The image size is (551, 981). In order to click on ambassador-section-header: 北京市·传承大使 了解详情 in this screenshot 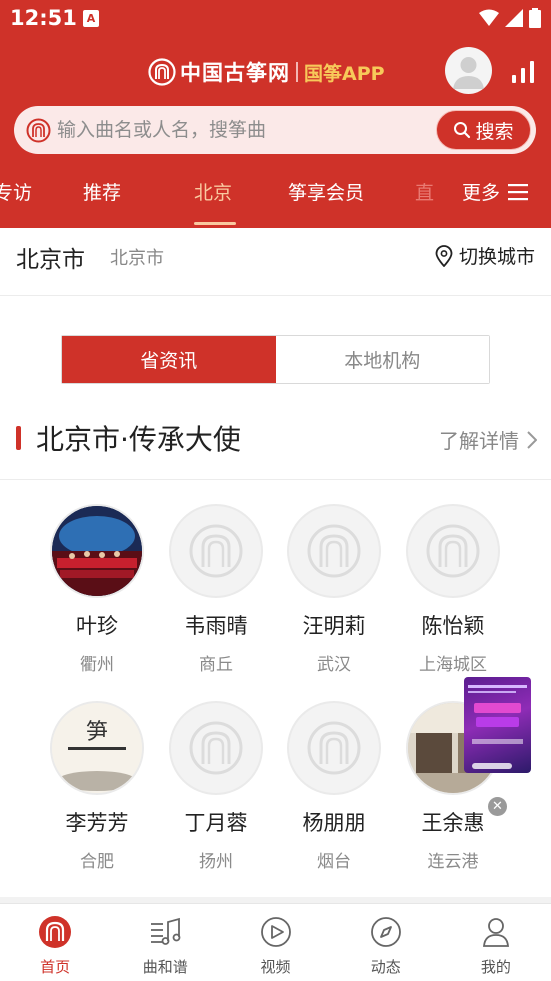, I will do `click(275, 444)`.